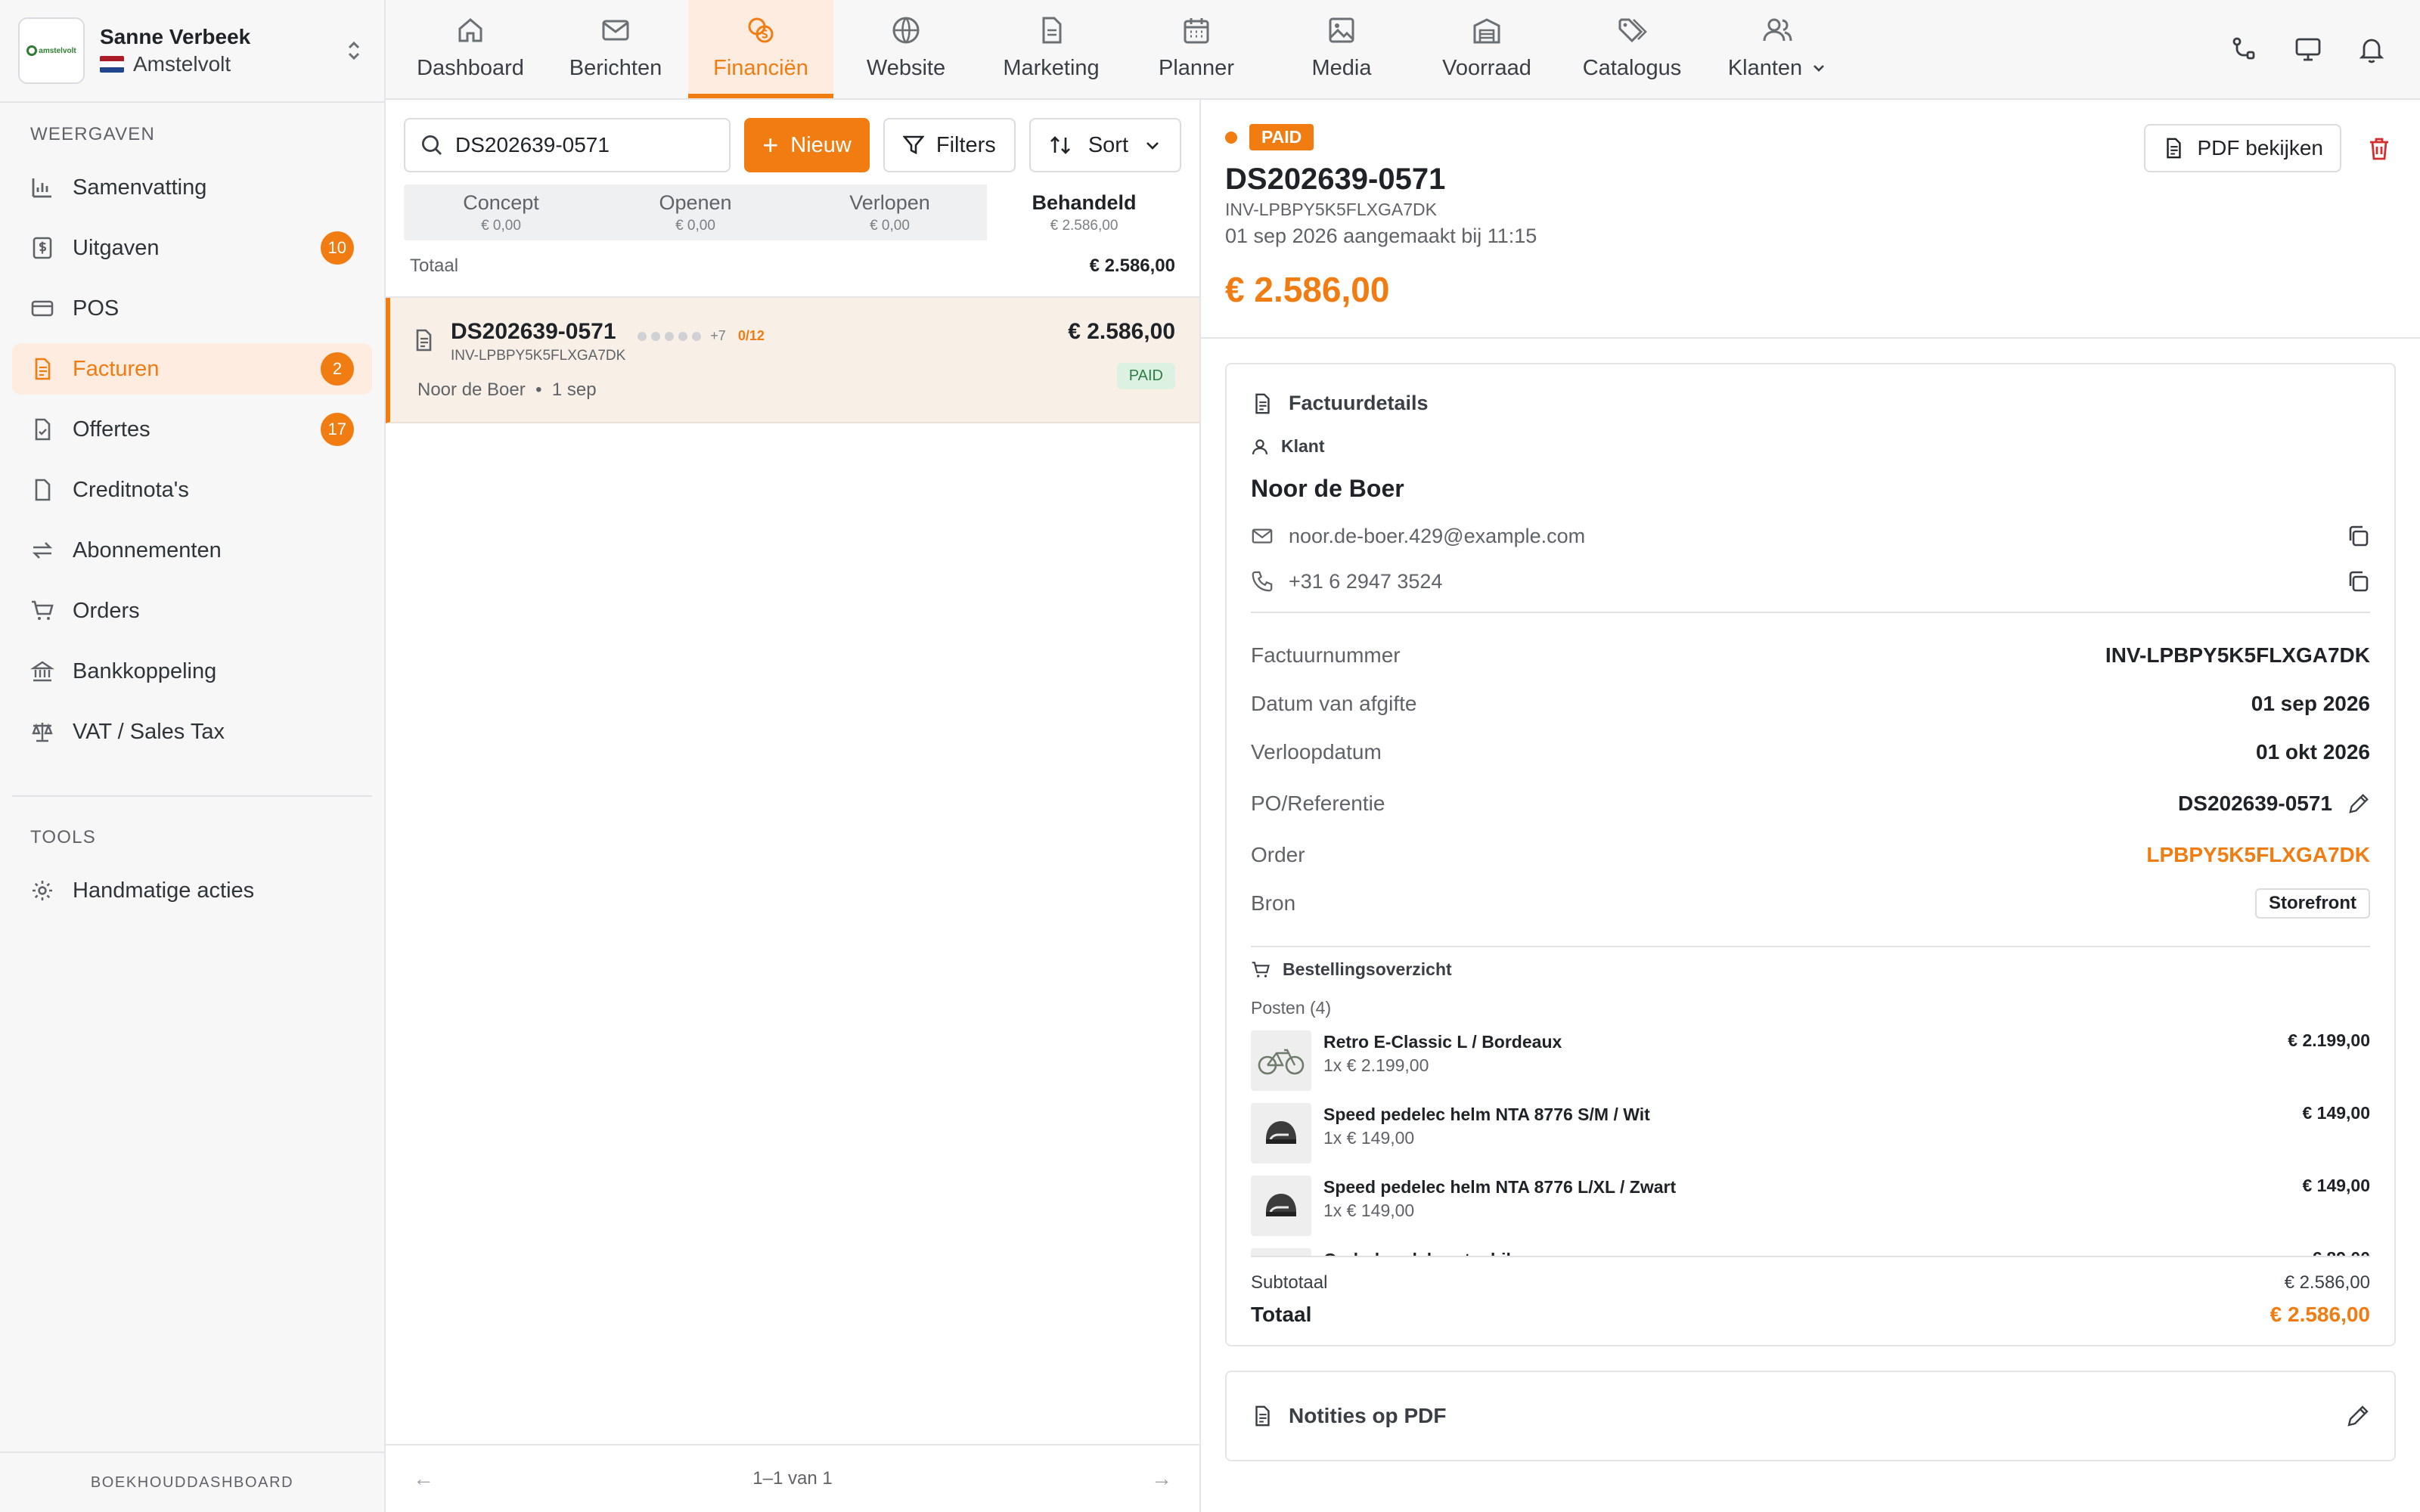 This screenshot has width=2420, height=1512. What do you see at coordinates (1810, 1416) in the screenshot?
I see `pdf-notes-card: Notities op PDF` at bounding box center [1810, 1416].